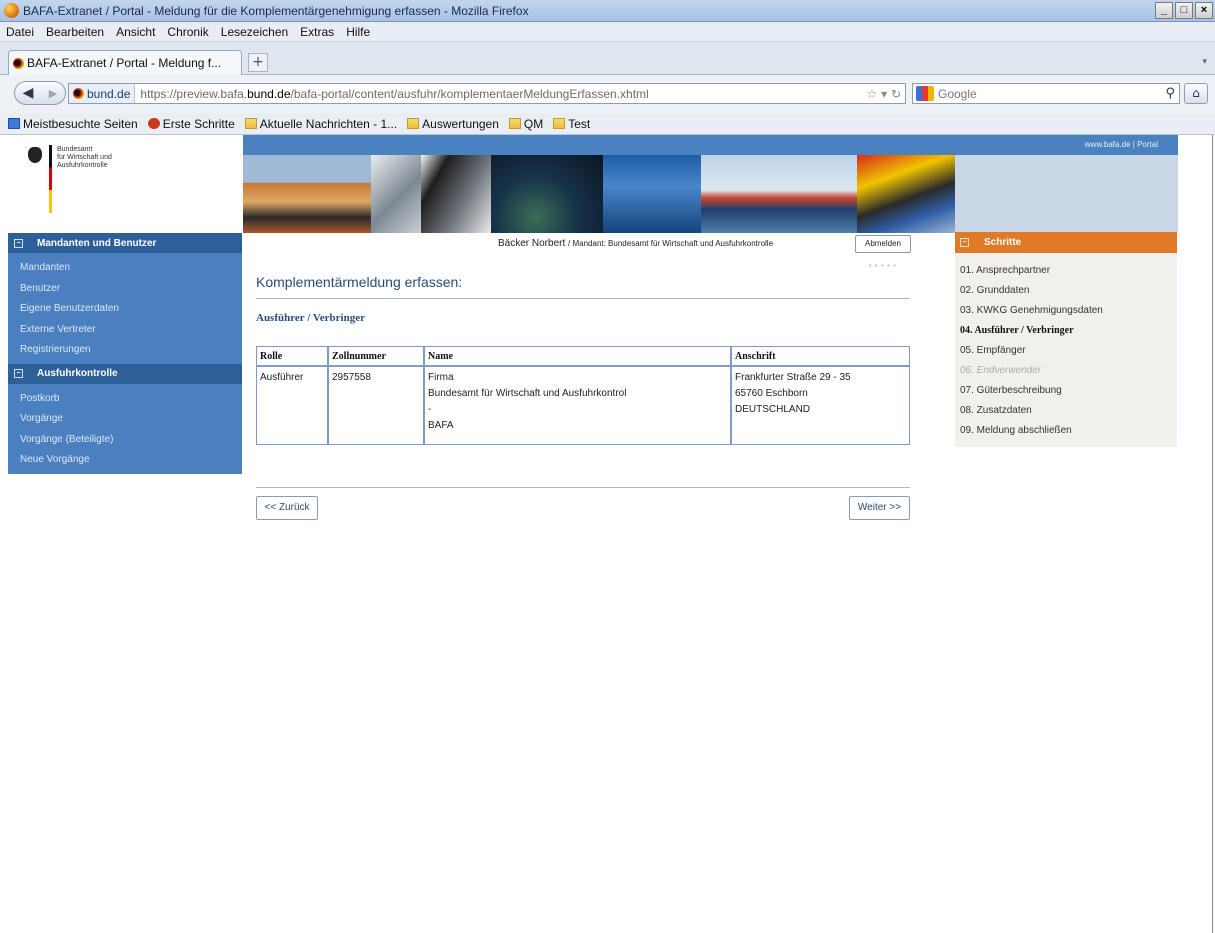 The width and height of the screenshot is (1215, 933). I want to click on name-line: BAFA, so click(441, 425).